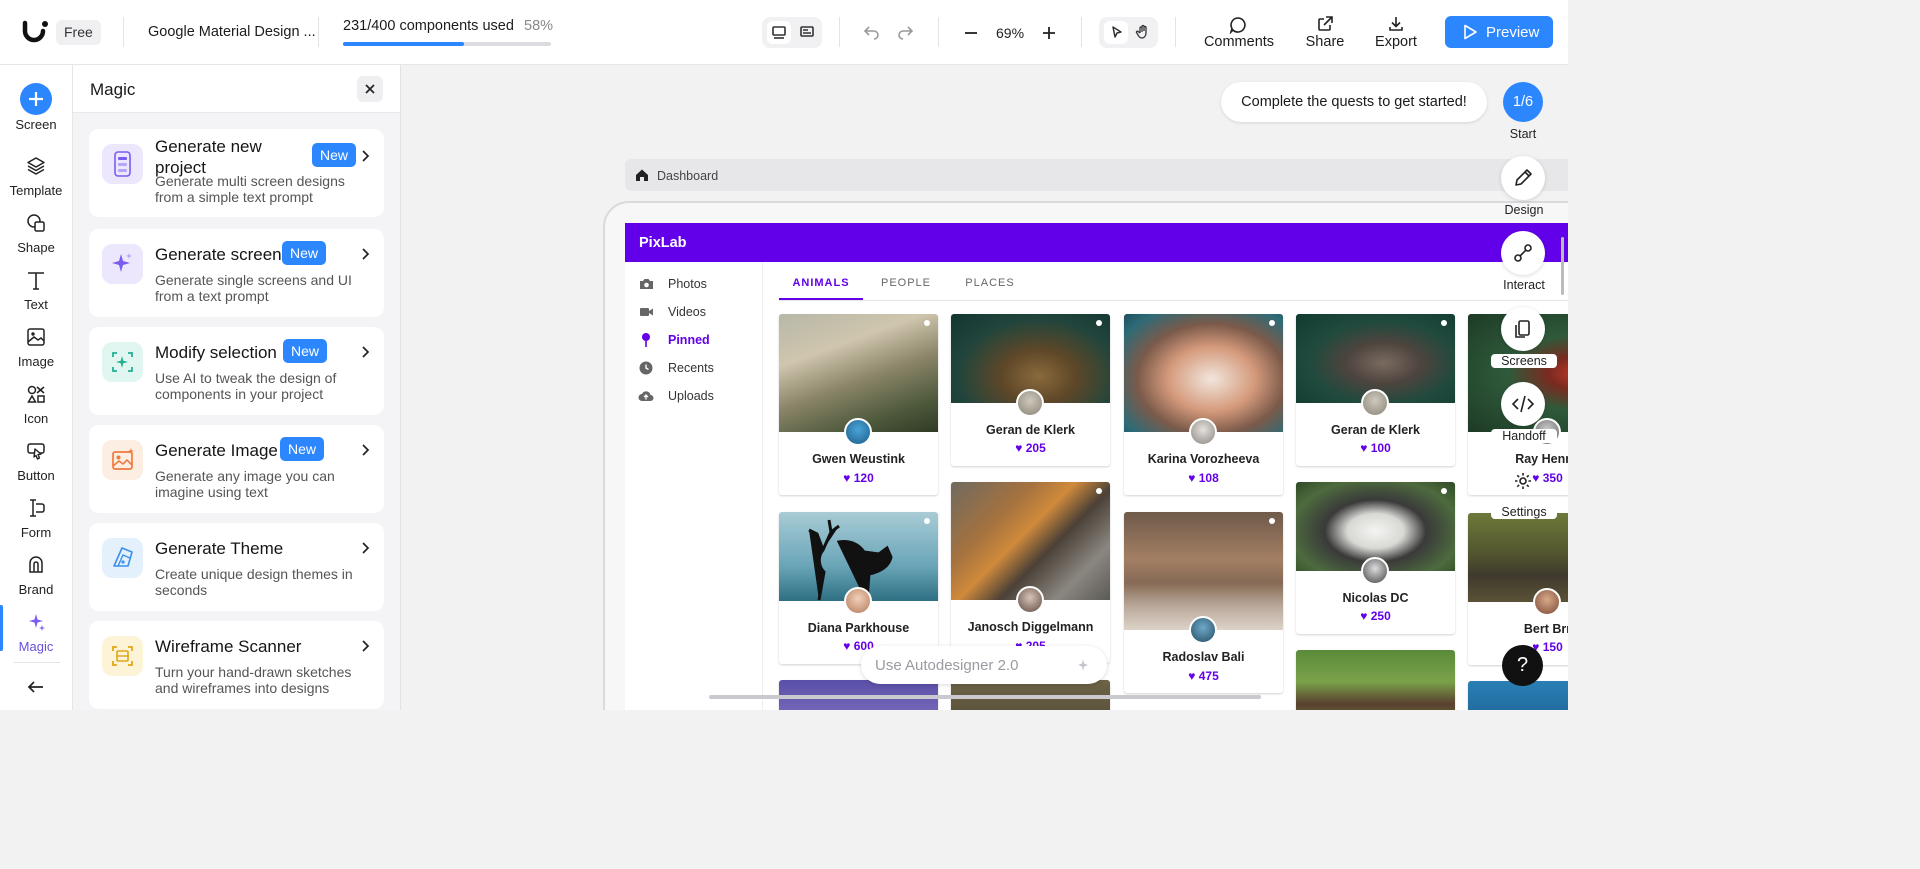 The height and width of the screenshot is (869, 1920). I want to click on rail-item-brand: Brand, so click(36, 573).